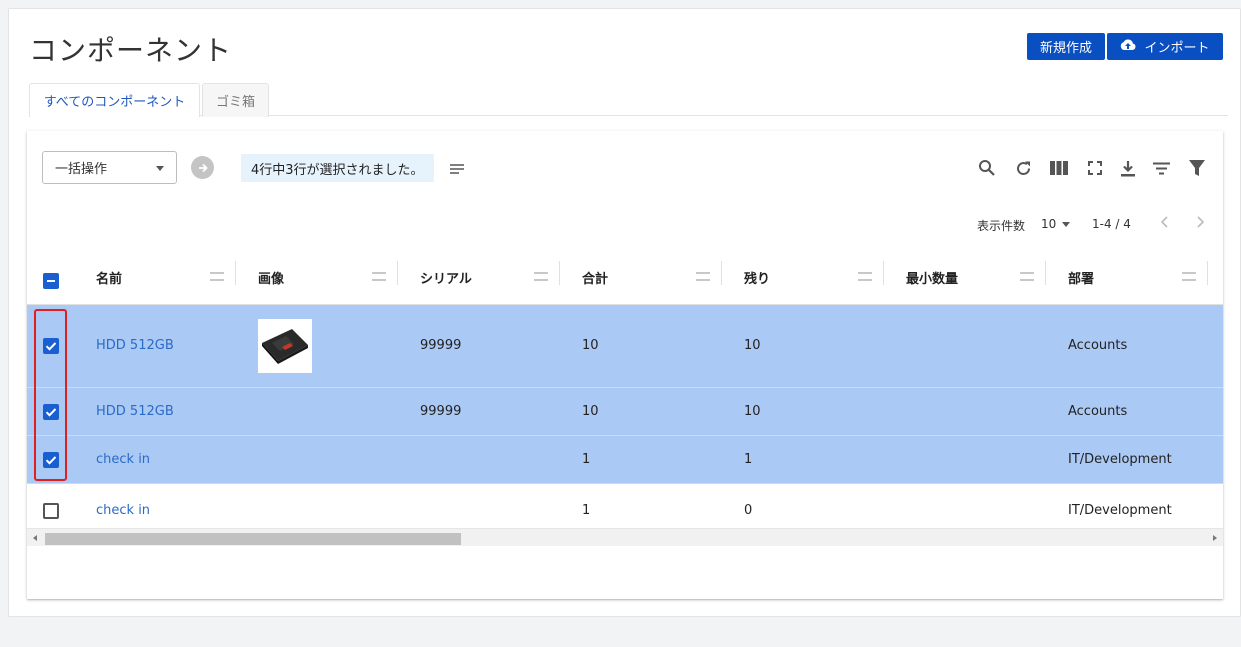 The width and height of the screenshot is (1241, 647). I want to click on remaining-cell: 1, so click(748, 459).